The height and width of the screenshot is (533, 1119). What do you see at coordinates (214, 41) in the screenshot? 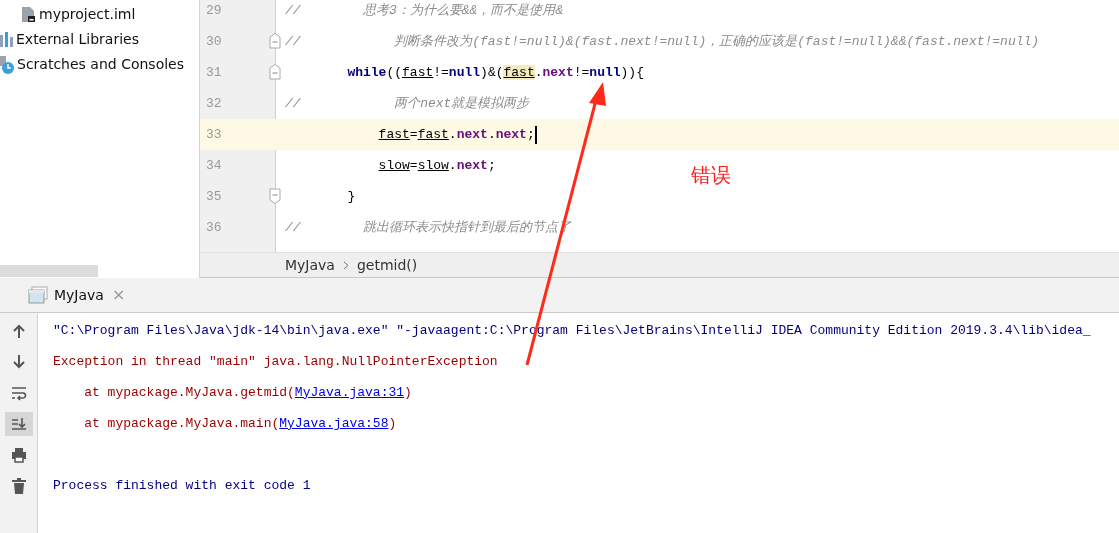
I see `line-number: 30` at bounding box center [214, 41].